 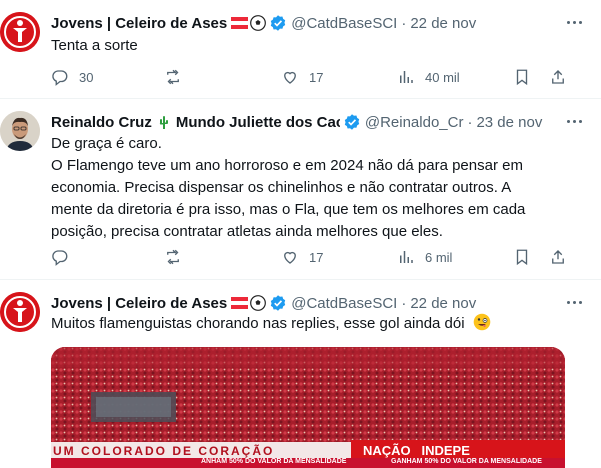 What do you see at coordinates (86, 77) in the screenshot?
I see `reply-count: 30` at bounding box center [86, 77].